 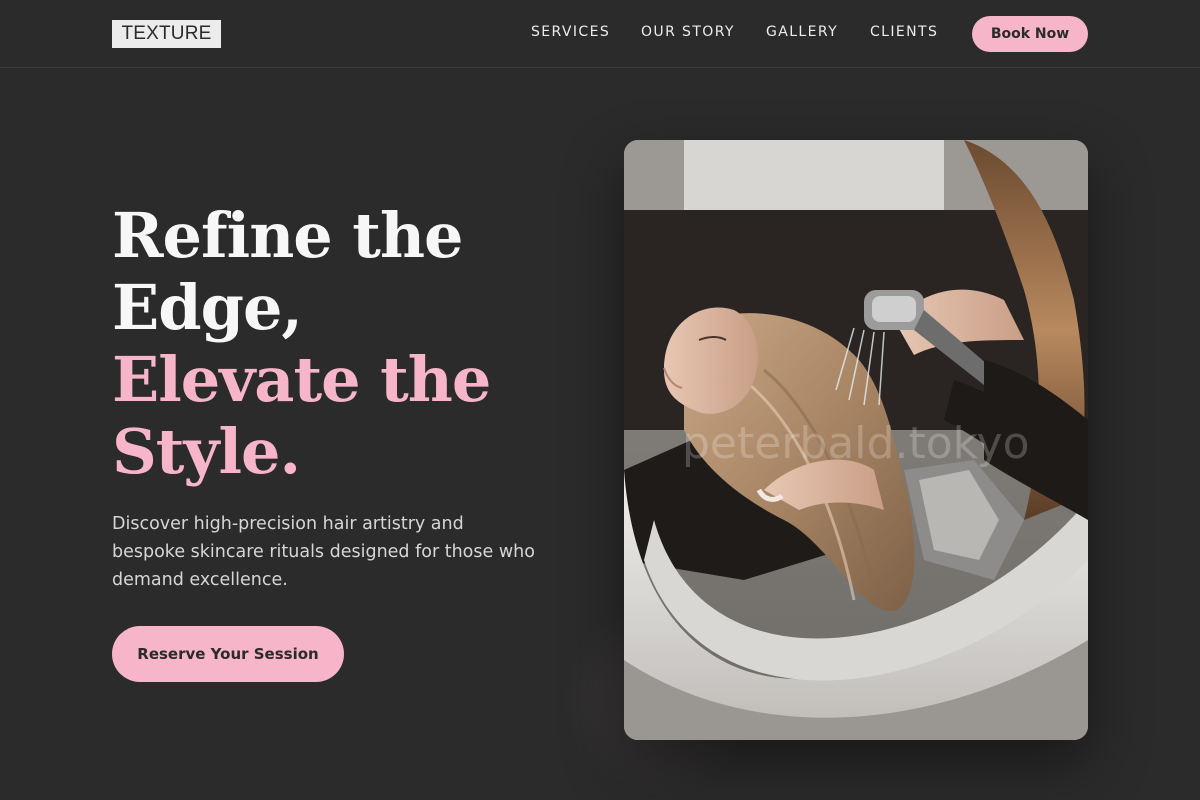 I want to click on hero-title-line-2: Edge,, so click(x=207, y=307).